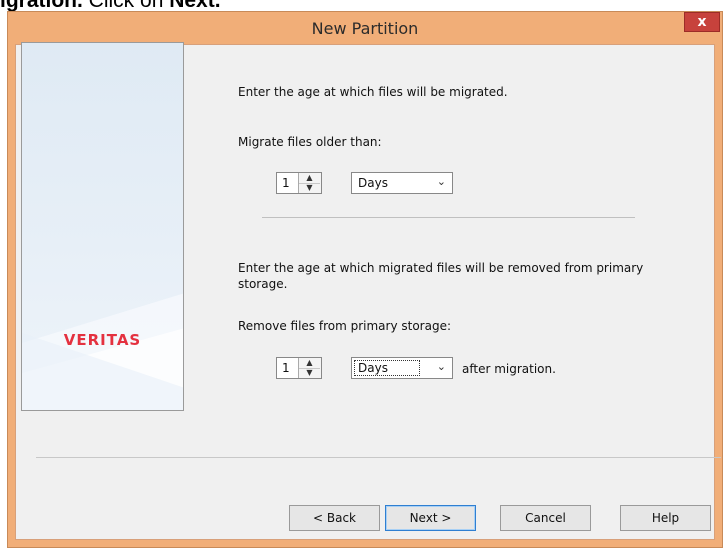  I want to click on migrate-age-value: 1, so click(286, 183).